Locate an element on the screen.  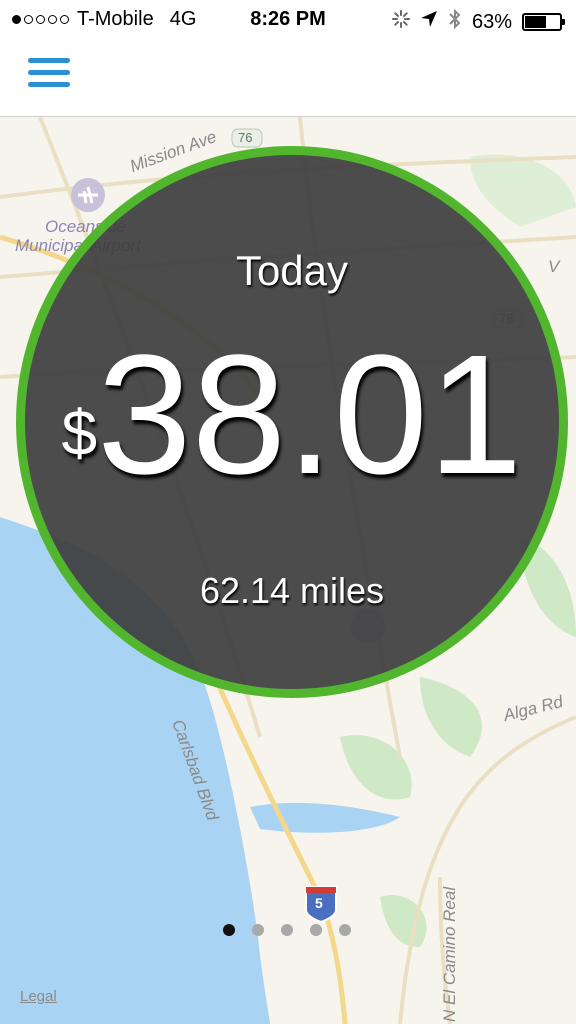
page-indicator is located at coordinates (287, 930).